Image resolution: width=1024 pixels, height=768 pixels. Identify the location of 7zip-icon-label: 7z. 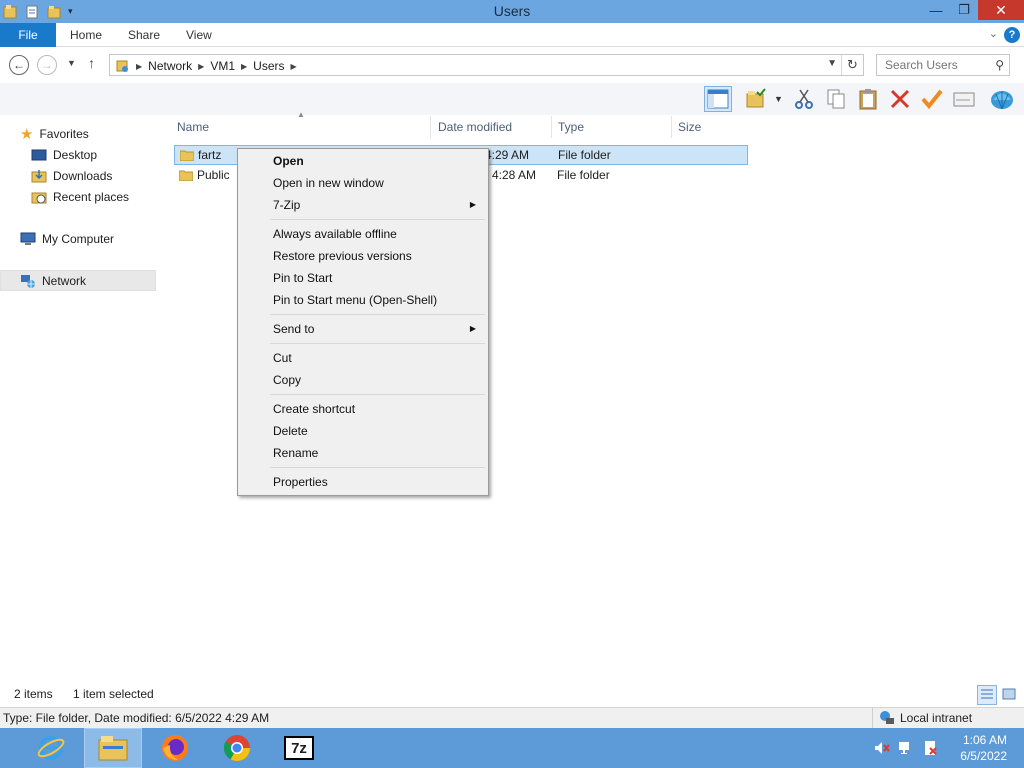
(299, 748).